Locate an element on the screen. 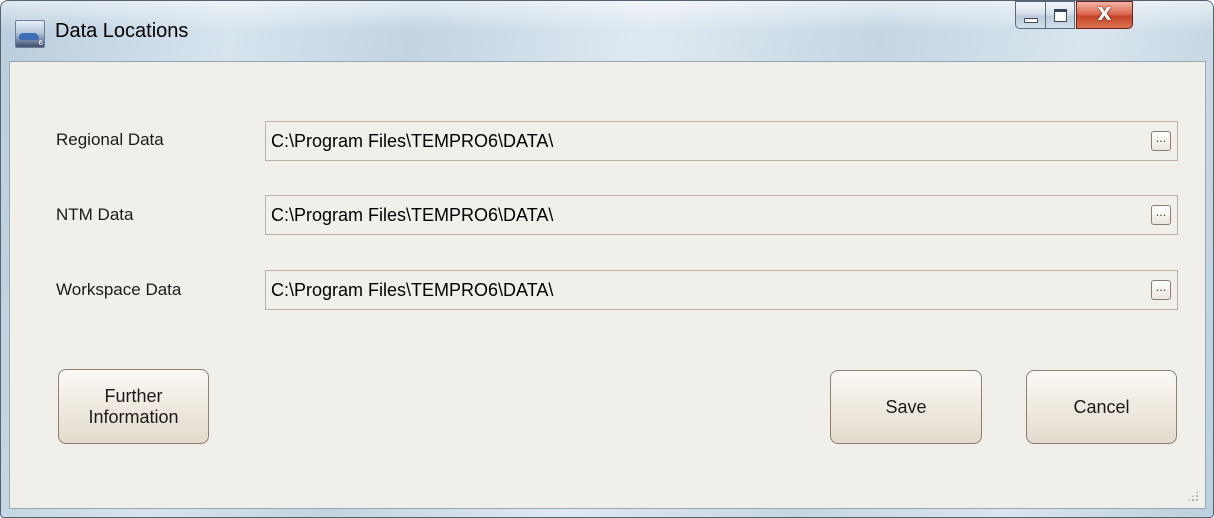 This screenshot has width=1214, height=518. workspace-data-path-field: C:\Program Files\TEMPRO6\DATA\ ··· is located at coordinates (721, 290).